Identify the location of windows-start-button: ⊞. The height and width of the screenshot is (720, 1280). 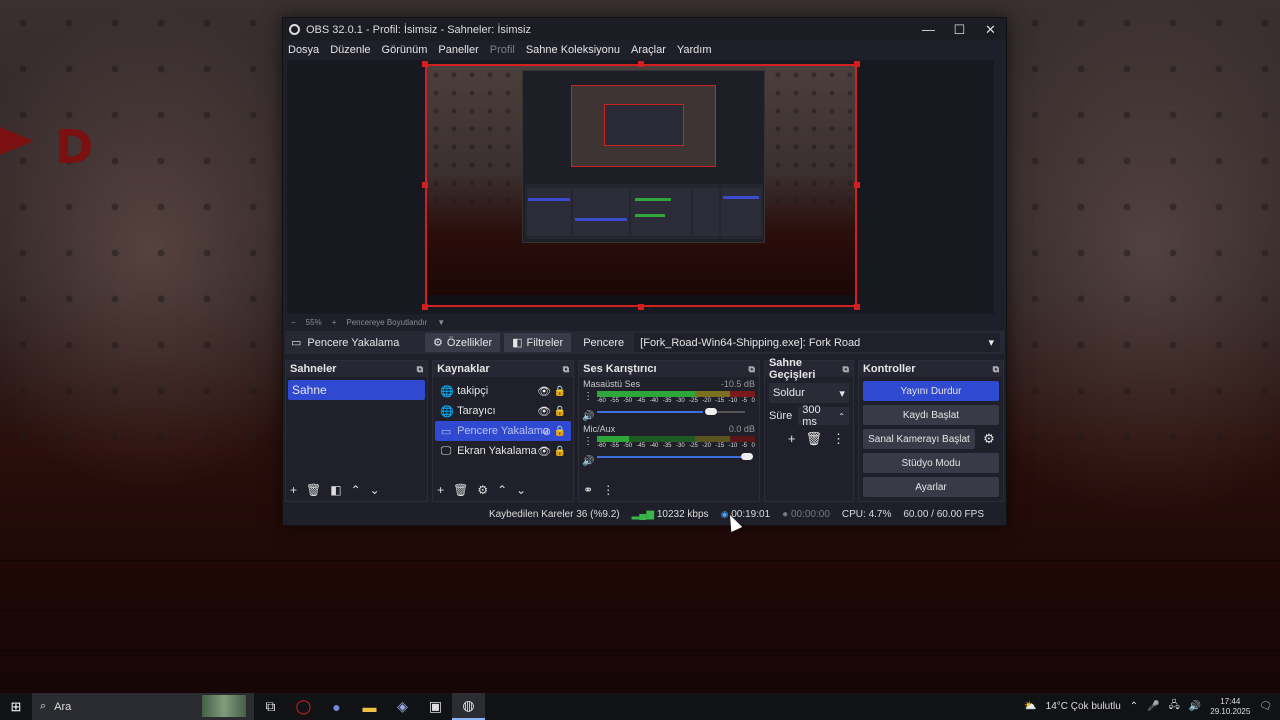
(16, 706).